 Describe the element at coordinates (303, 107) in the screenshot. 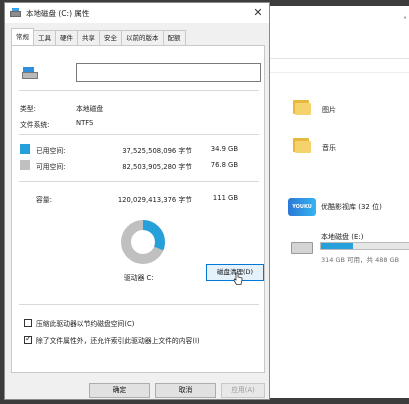

I see `pictures-folder-icon` at that location.